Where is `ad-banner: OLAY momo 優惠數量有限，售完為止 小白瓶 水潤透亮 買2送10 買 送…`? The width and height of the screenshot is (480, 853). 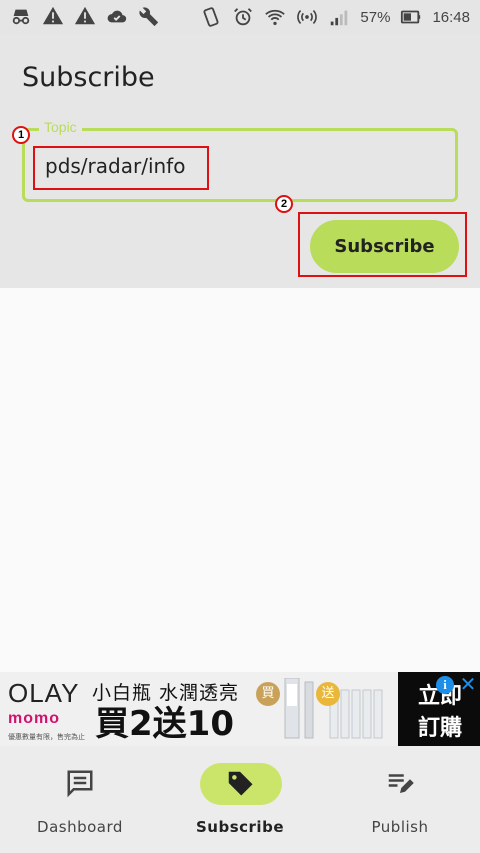 ad-banner: OLAY momo 優惠數量有限，售完為止 小白瓶 水潤透亮 買2送10 買 送… is located at coordinates (240, 709).